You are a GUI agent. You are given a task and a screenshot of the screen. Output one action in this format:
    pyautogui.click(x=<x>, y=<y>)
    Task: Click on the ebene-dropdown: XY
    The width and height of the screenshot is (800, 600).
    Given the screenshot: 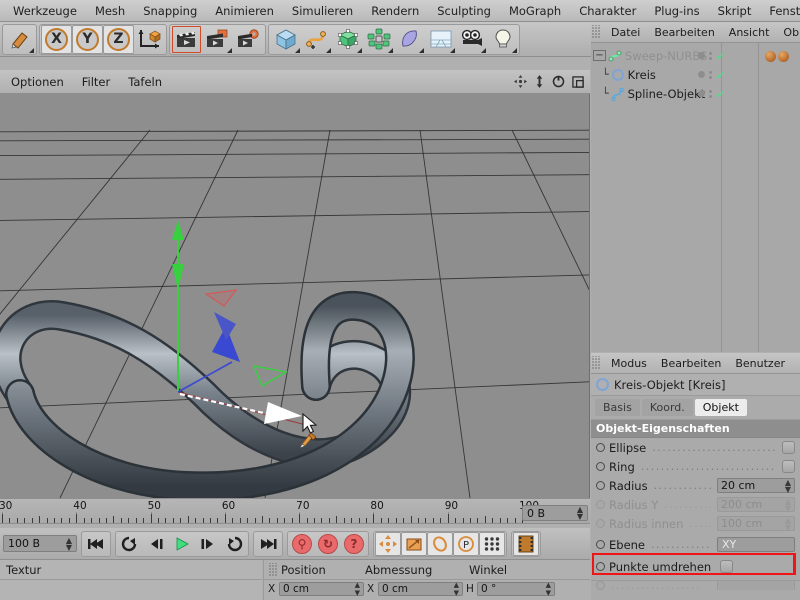 What is the action you would take?
    pyautogui.click(x=756, y=544)
    